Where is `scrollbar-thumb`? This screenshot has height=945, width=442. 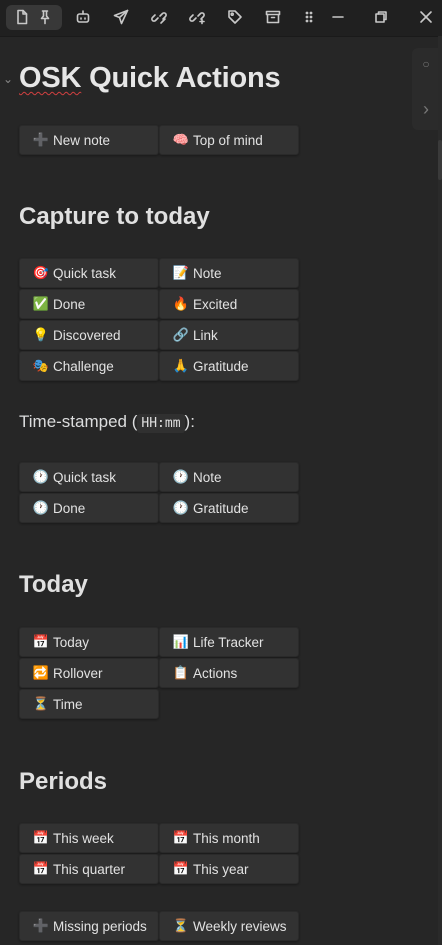 scrollbar-thumb is located at coordinates (440, 160).